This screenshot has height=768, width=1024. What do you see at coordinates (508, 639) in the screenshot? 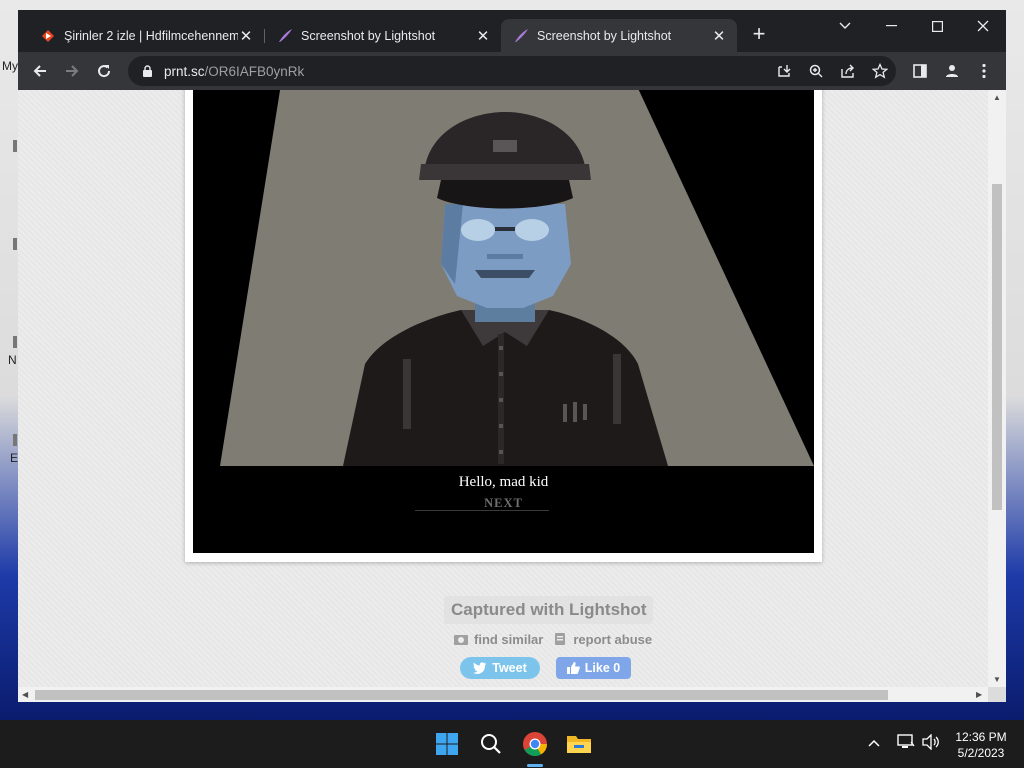
I see `find-similar-link: find similar` at bounding box center [508, 639].